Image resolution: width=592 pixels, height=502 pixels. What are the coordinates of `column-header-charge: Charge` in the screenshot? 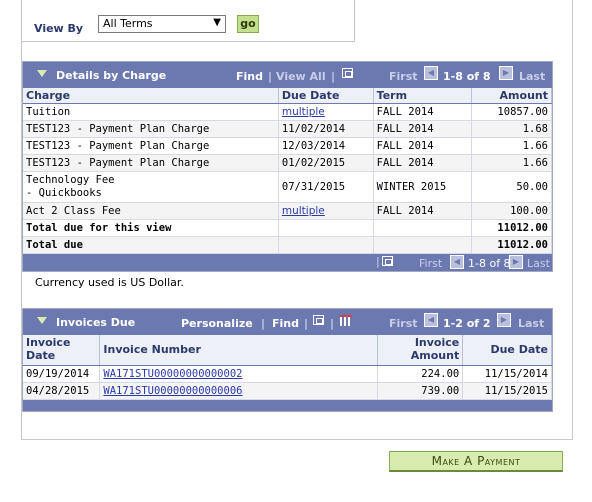 It's located at (151, 96).